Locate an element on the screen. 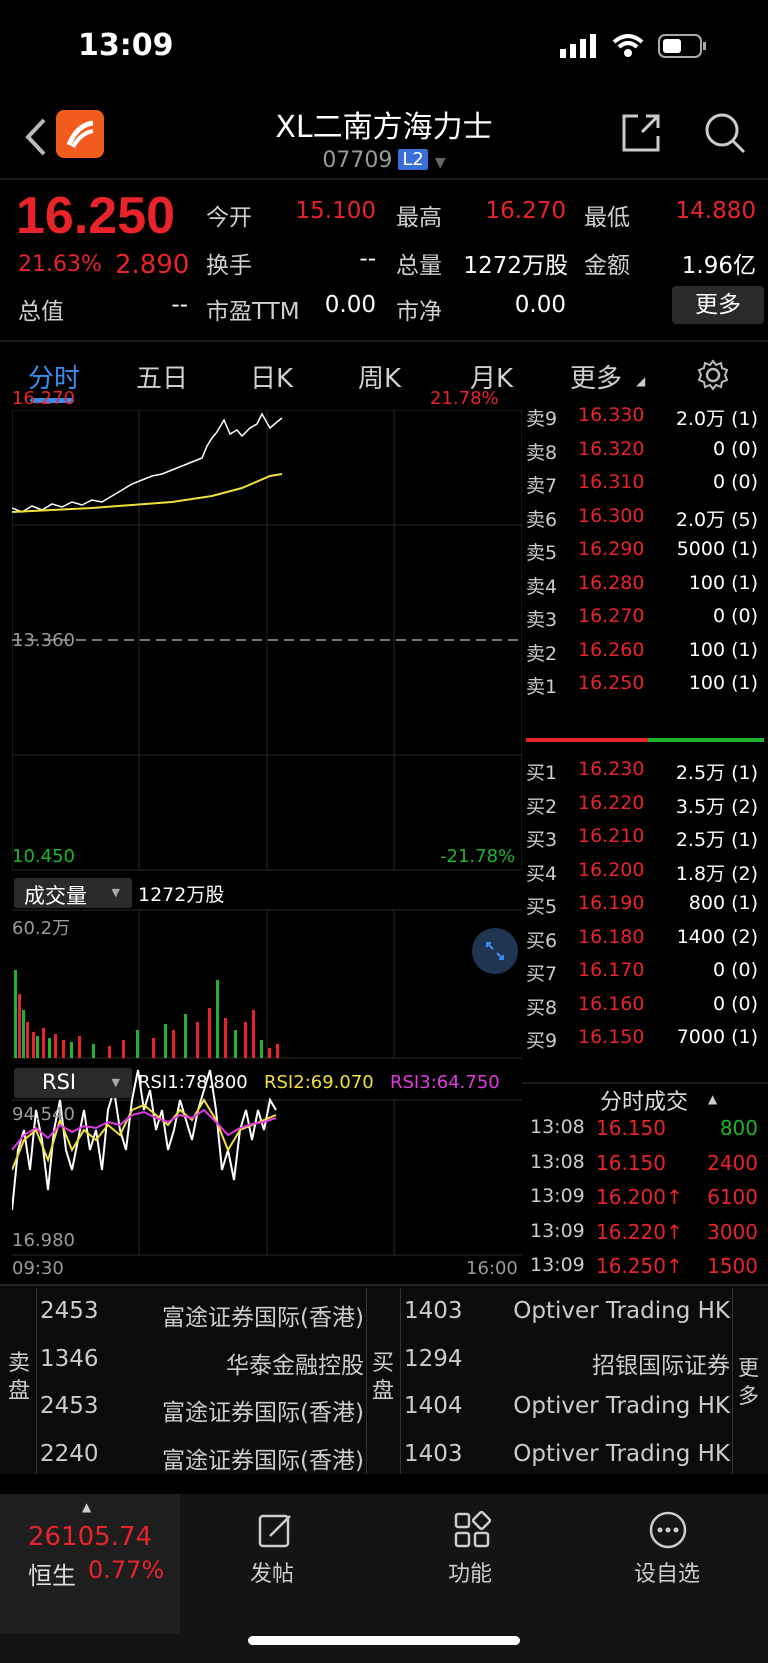 The width and height of the screenshot is (768, 1663). ask-bar is located at coordinates (587, 740).